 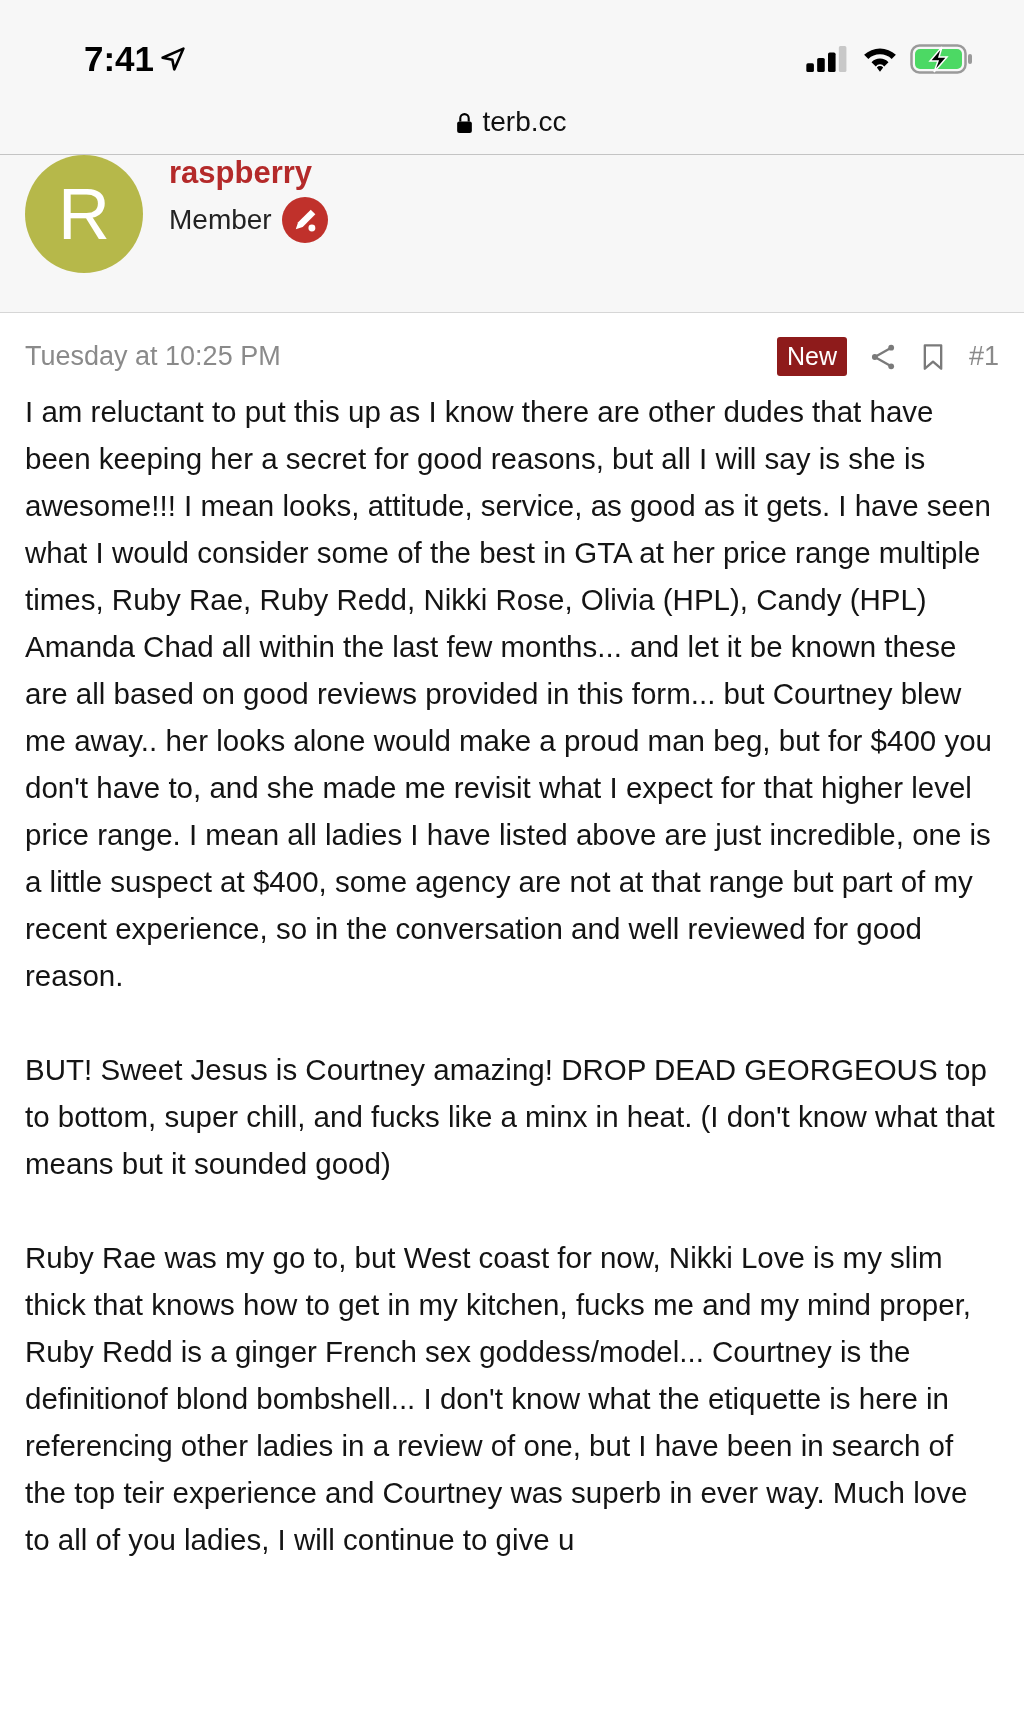 I want to click on url-text: terb.cc, so click(x=524, y=122).